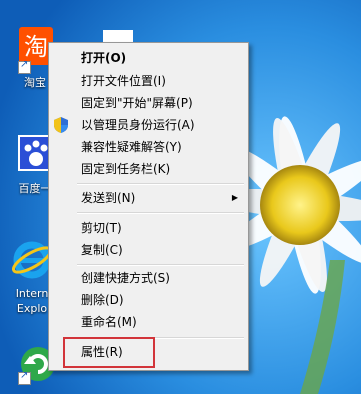 The width and height of the screenshot is (361, 394). Describe the element at coordinates (162, 147) in the screenshot. I see `menu-item-compat-troubleshoot: 兼容性疑难解答(Y)` at that location.